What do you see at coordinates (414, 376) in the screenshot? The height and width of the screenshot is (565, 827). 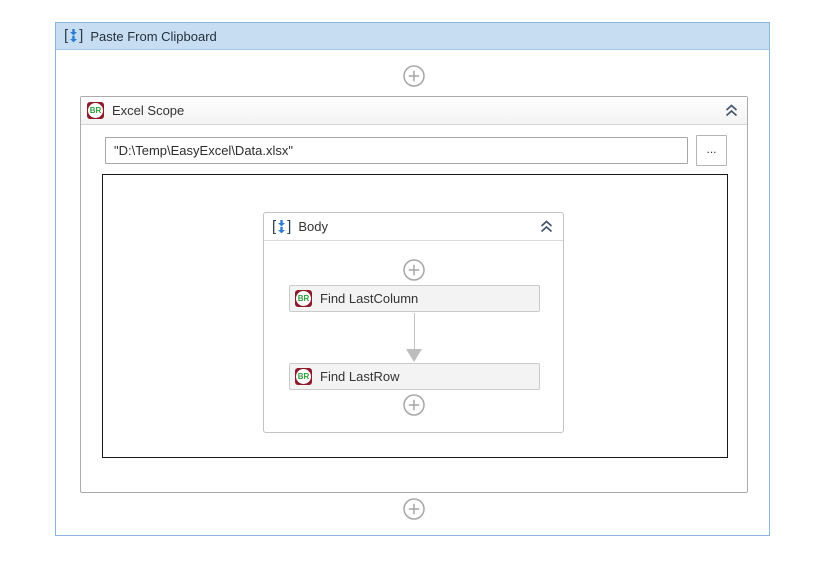 I see `find-lastrow-activity: BR Find LastRow` at bounding box center [414, 376].